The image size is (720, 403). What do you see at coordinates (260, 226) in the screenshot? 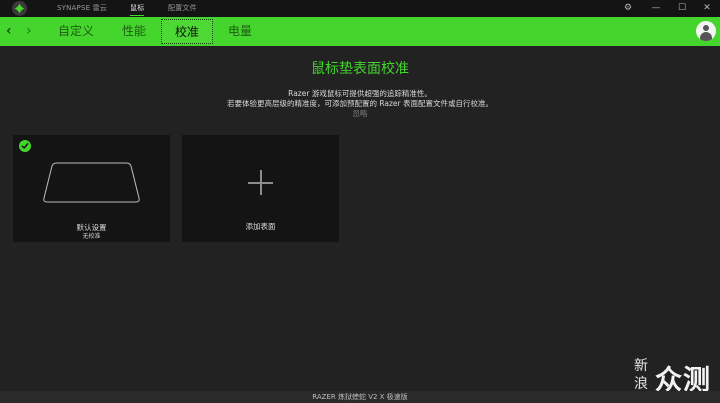
I see `card-label: 添加表面` at bounding box center [260, 226].